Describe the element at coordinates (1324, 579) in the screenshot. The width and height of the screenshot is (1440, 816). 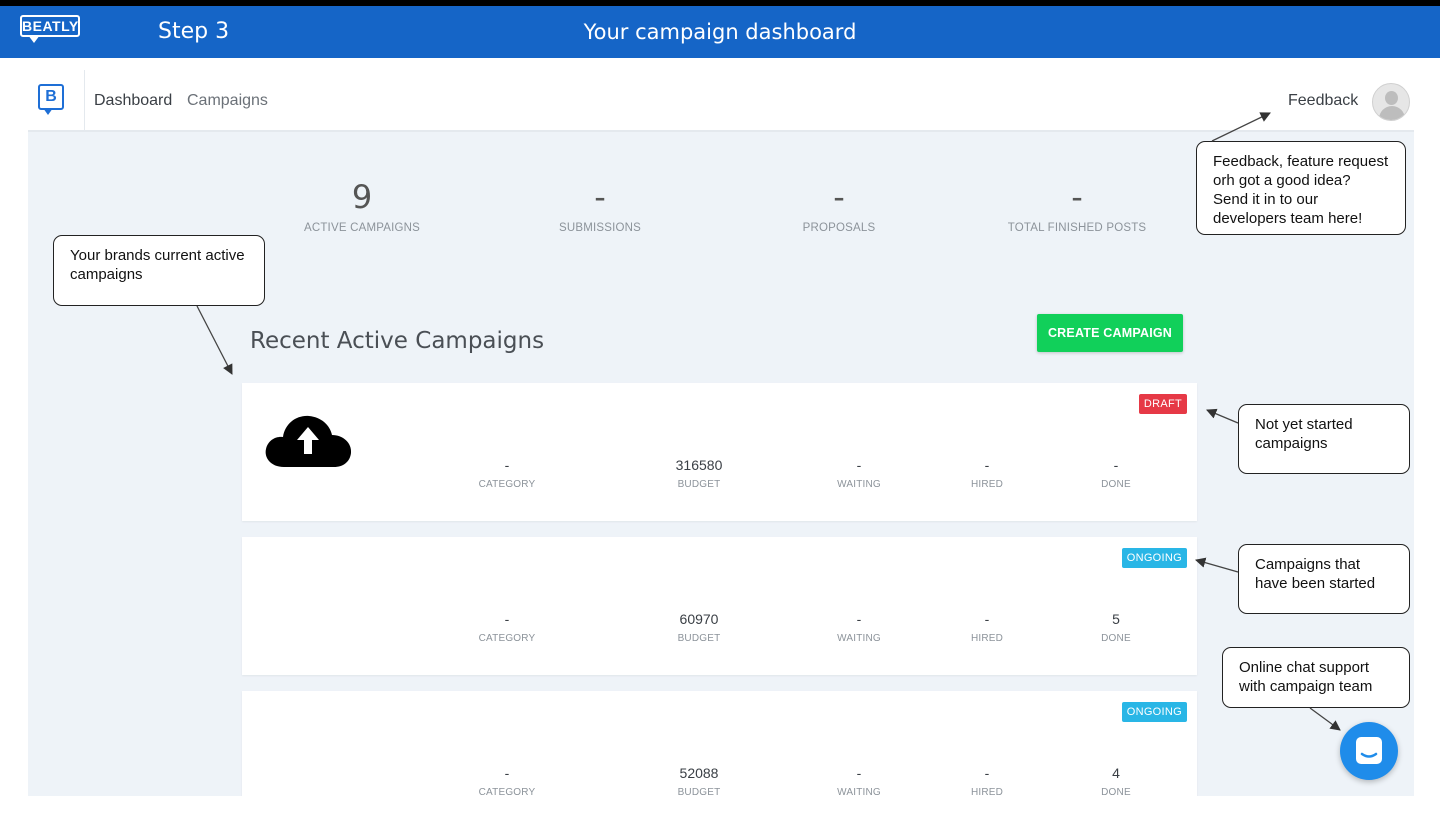
I see `annotation-started: Campaigns that have been started` at that location.